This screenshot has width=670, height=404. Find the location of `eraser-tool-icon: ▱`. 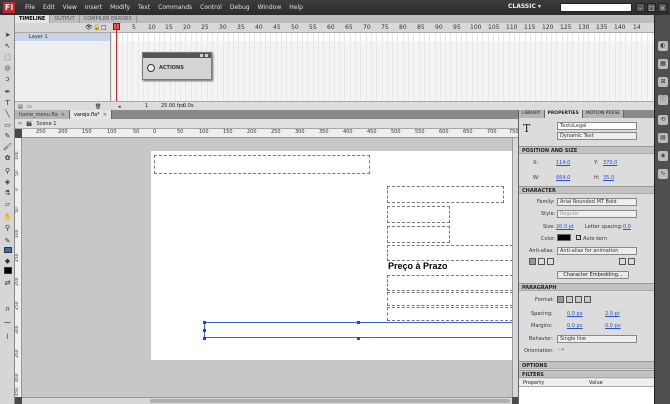

eraser-tool-icon: ▱ is located at coordinates (7, 204).